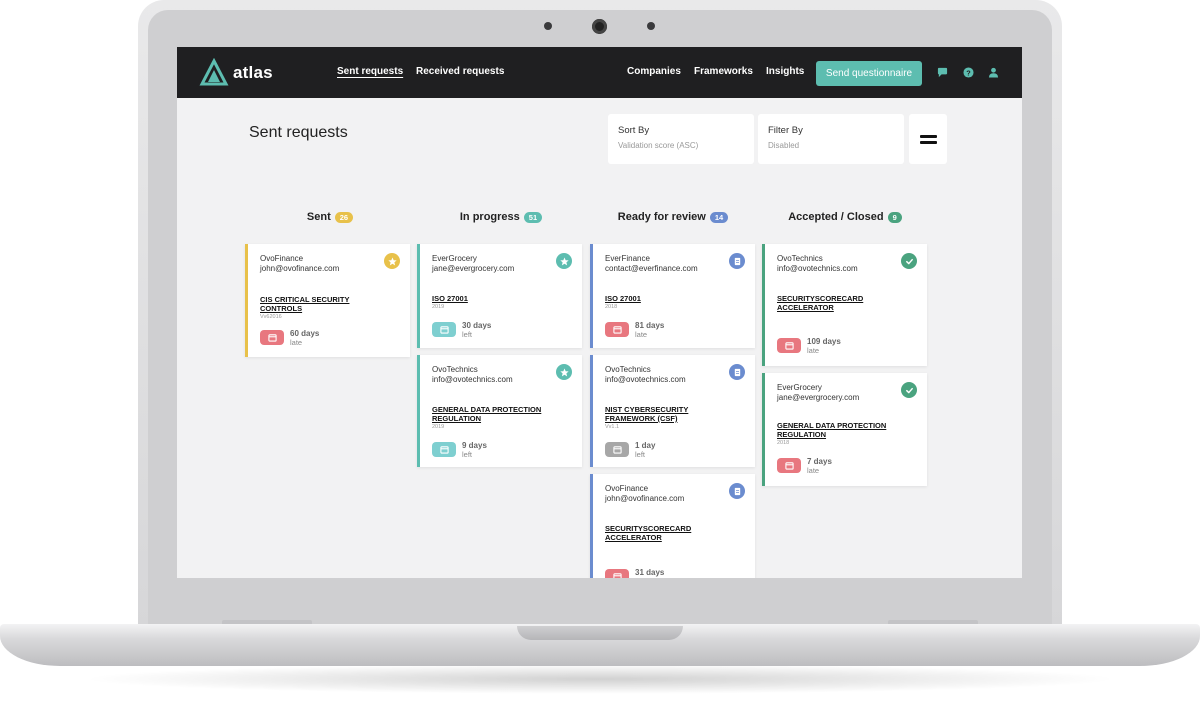  What do you see at coordinates (723, 71) in the screenshot?
I see `nav-frameworks: Frameworks` at bounding box center [723, 71].